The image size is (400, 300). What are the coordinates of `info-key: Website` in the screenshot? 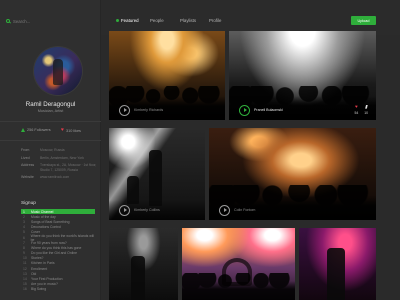 It's located at (27, 177).